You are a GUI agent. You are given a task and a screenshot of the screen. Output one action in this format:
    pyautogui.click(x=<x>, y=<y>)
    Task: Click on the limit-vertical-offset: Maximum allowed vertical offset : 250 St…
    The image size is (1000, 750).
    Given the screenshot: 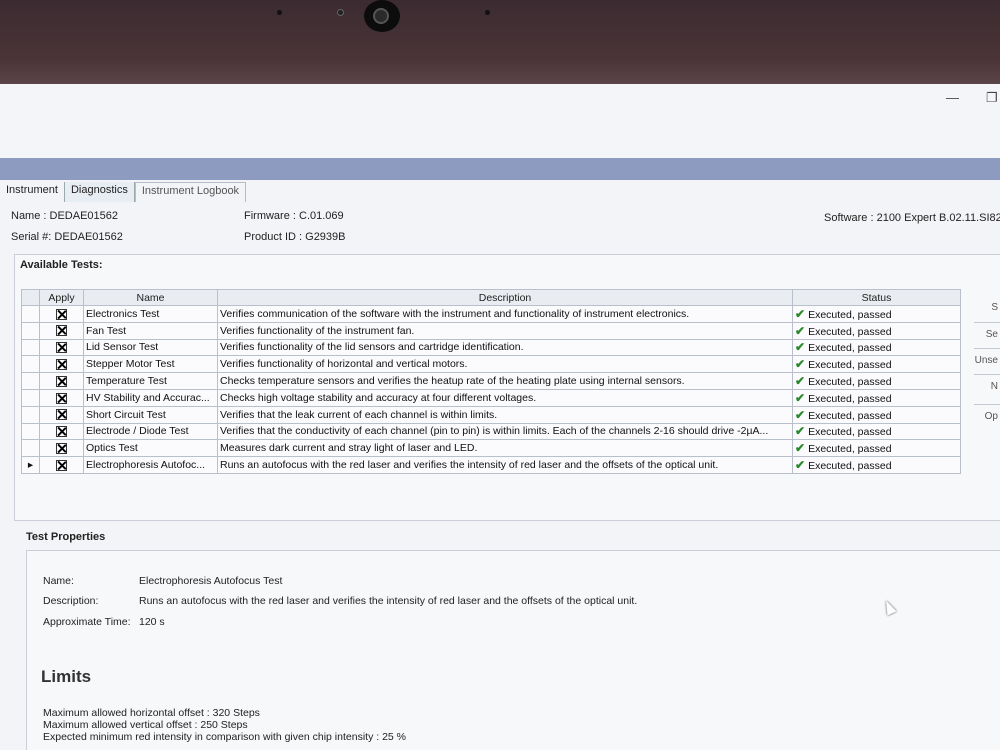 What is the action you would take?
    pyautogui.click(x=145, y=725)
    